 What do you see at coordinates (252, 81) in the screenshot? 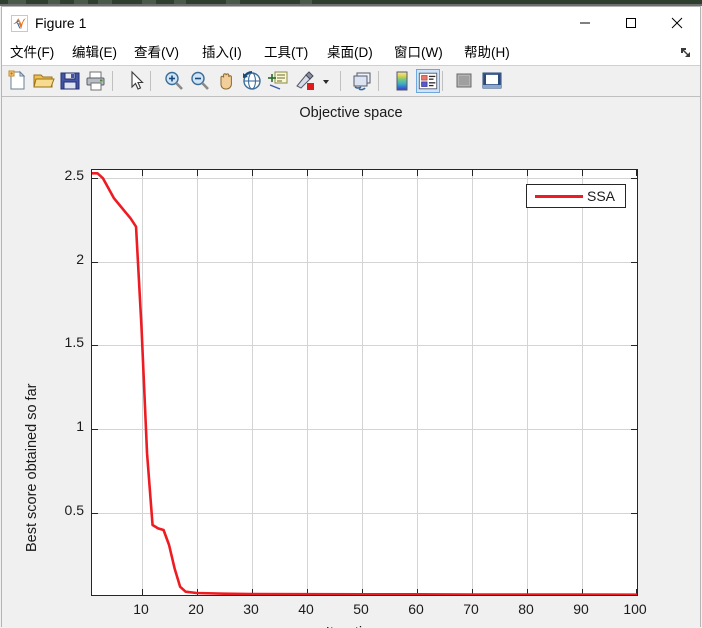
I see `rotate-3d-icon` at bounding box center [252, 81].